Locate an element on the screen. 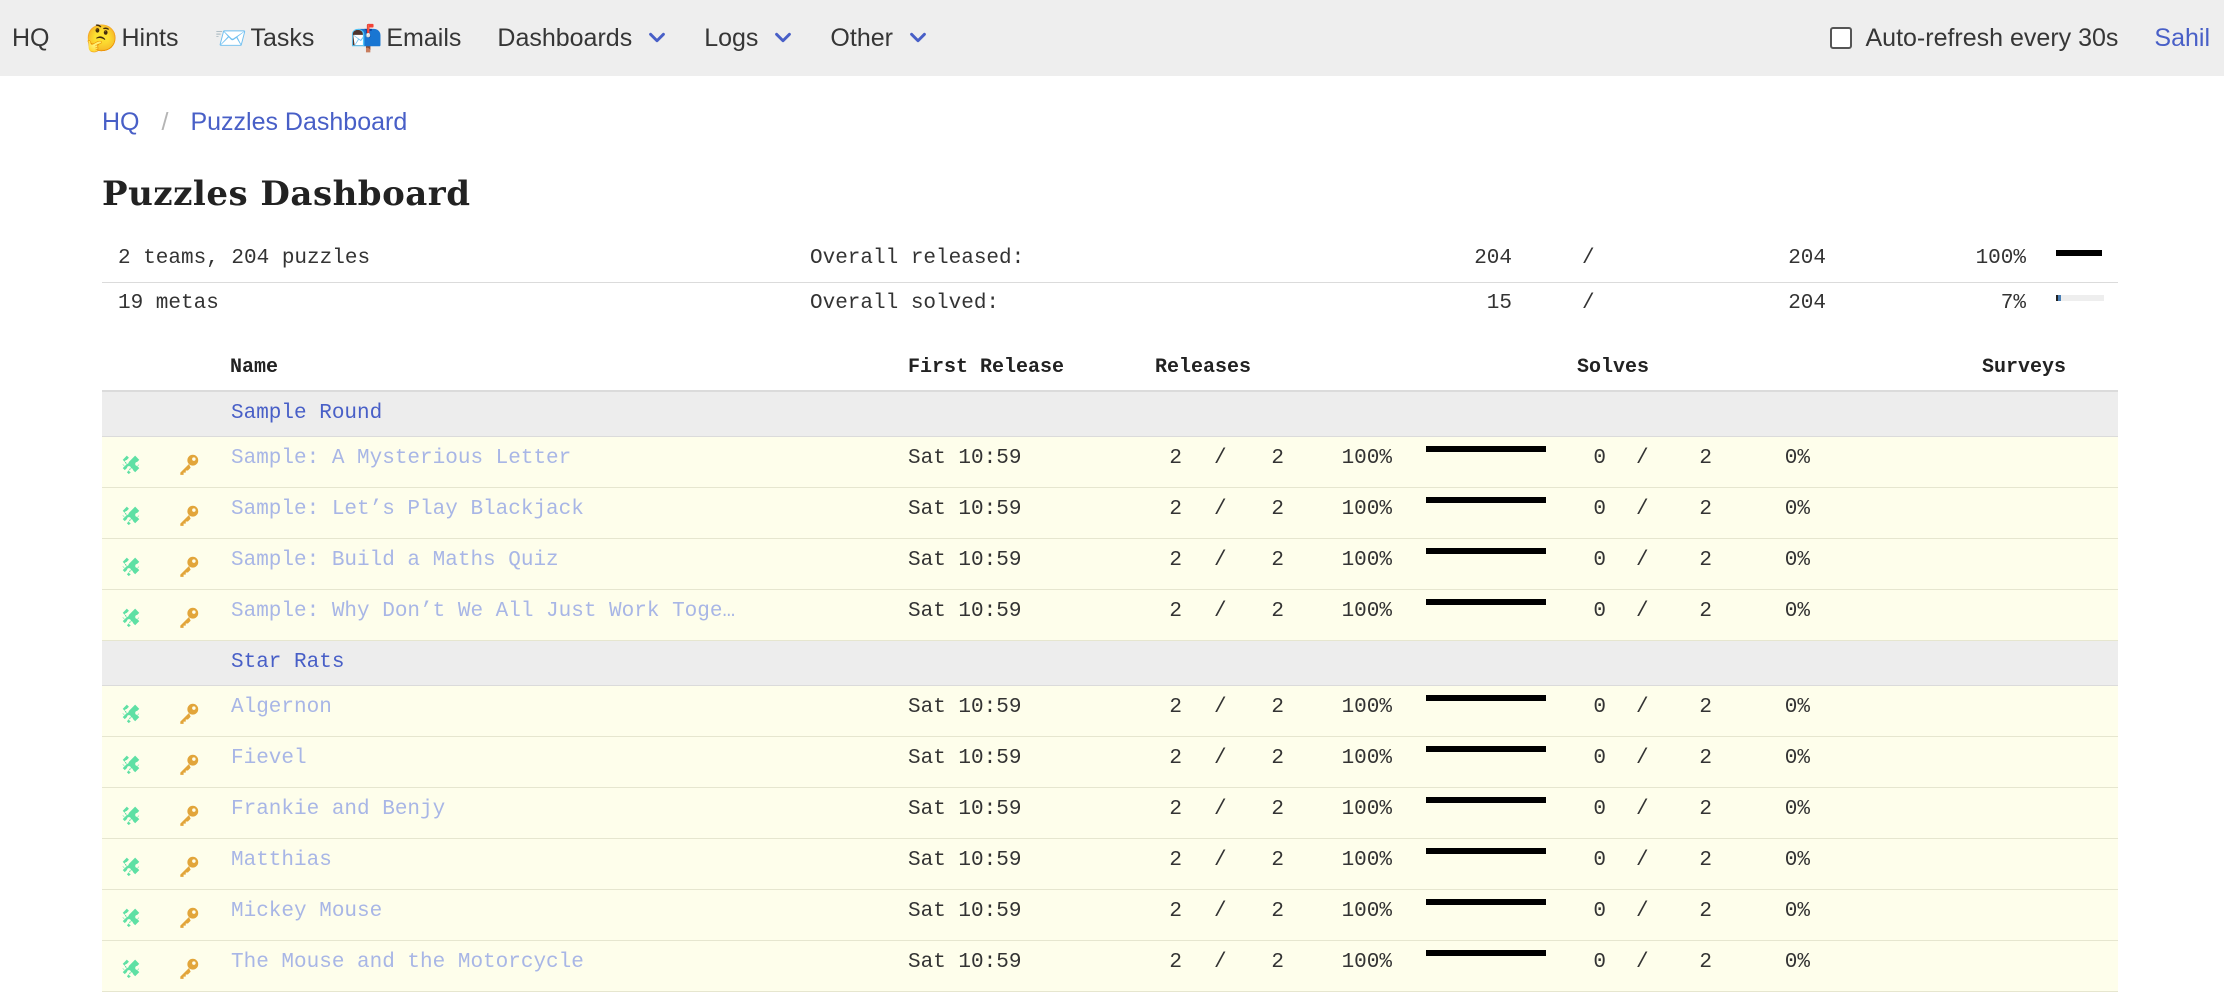 This screenshot has width=2224, height=992. summary-label: Overall solved: is located at coordinates (904, 303).